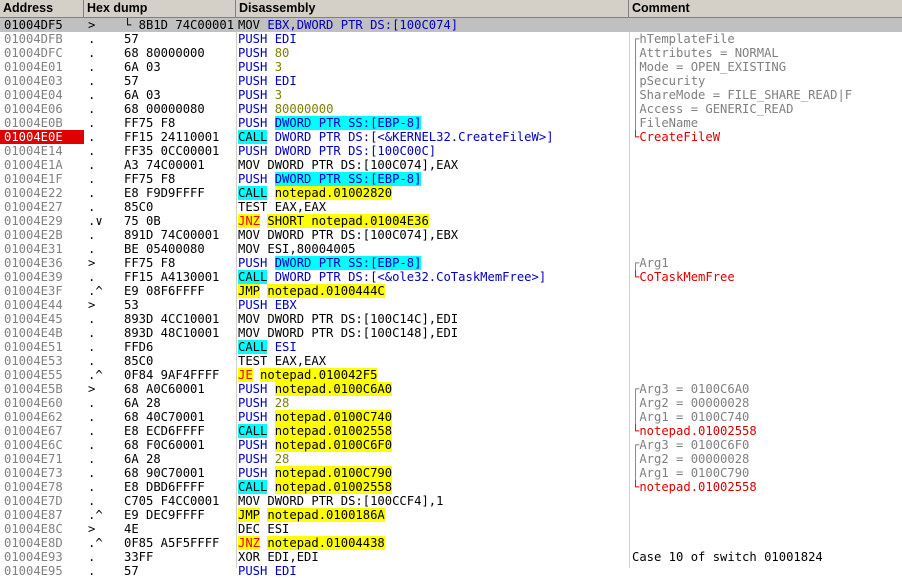  What do you see at coordinates (42, 95) in the screenshot?
I see `row-address: 01004E04` at bounding box center [42, 95].